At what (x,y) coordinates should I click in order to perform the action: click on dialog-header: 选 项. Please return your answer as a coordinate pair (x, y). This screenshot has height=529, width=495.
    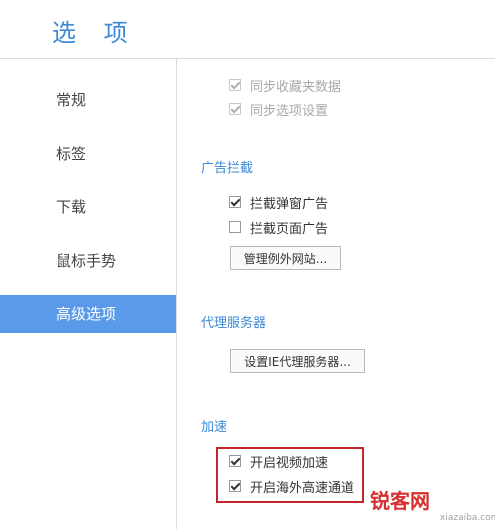
    Looking at the image, I should click on (247, 29).